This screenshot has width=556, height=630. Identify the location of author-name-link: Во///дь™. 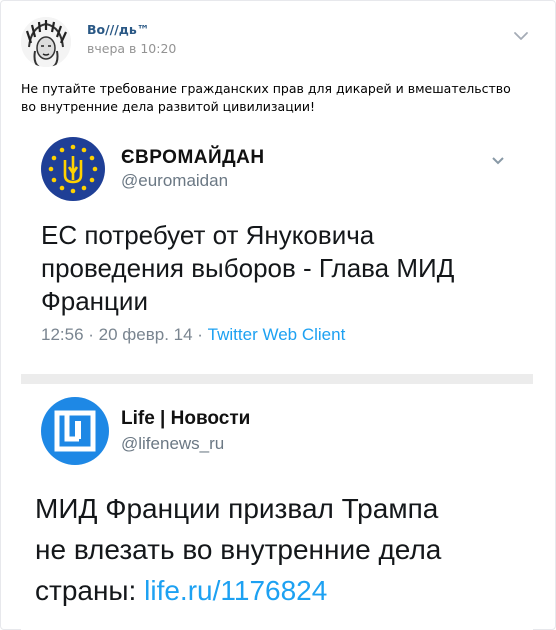
(118, 29).